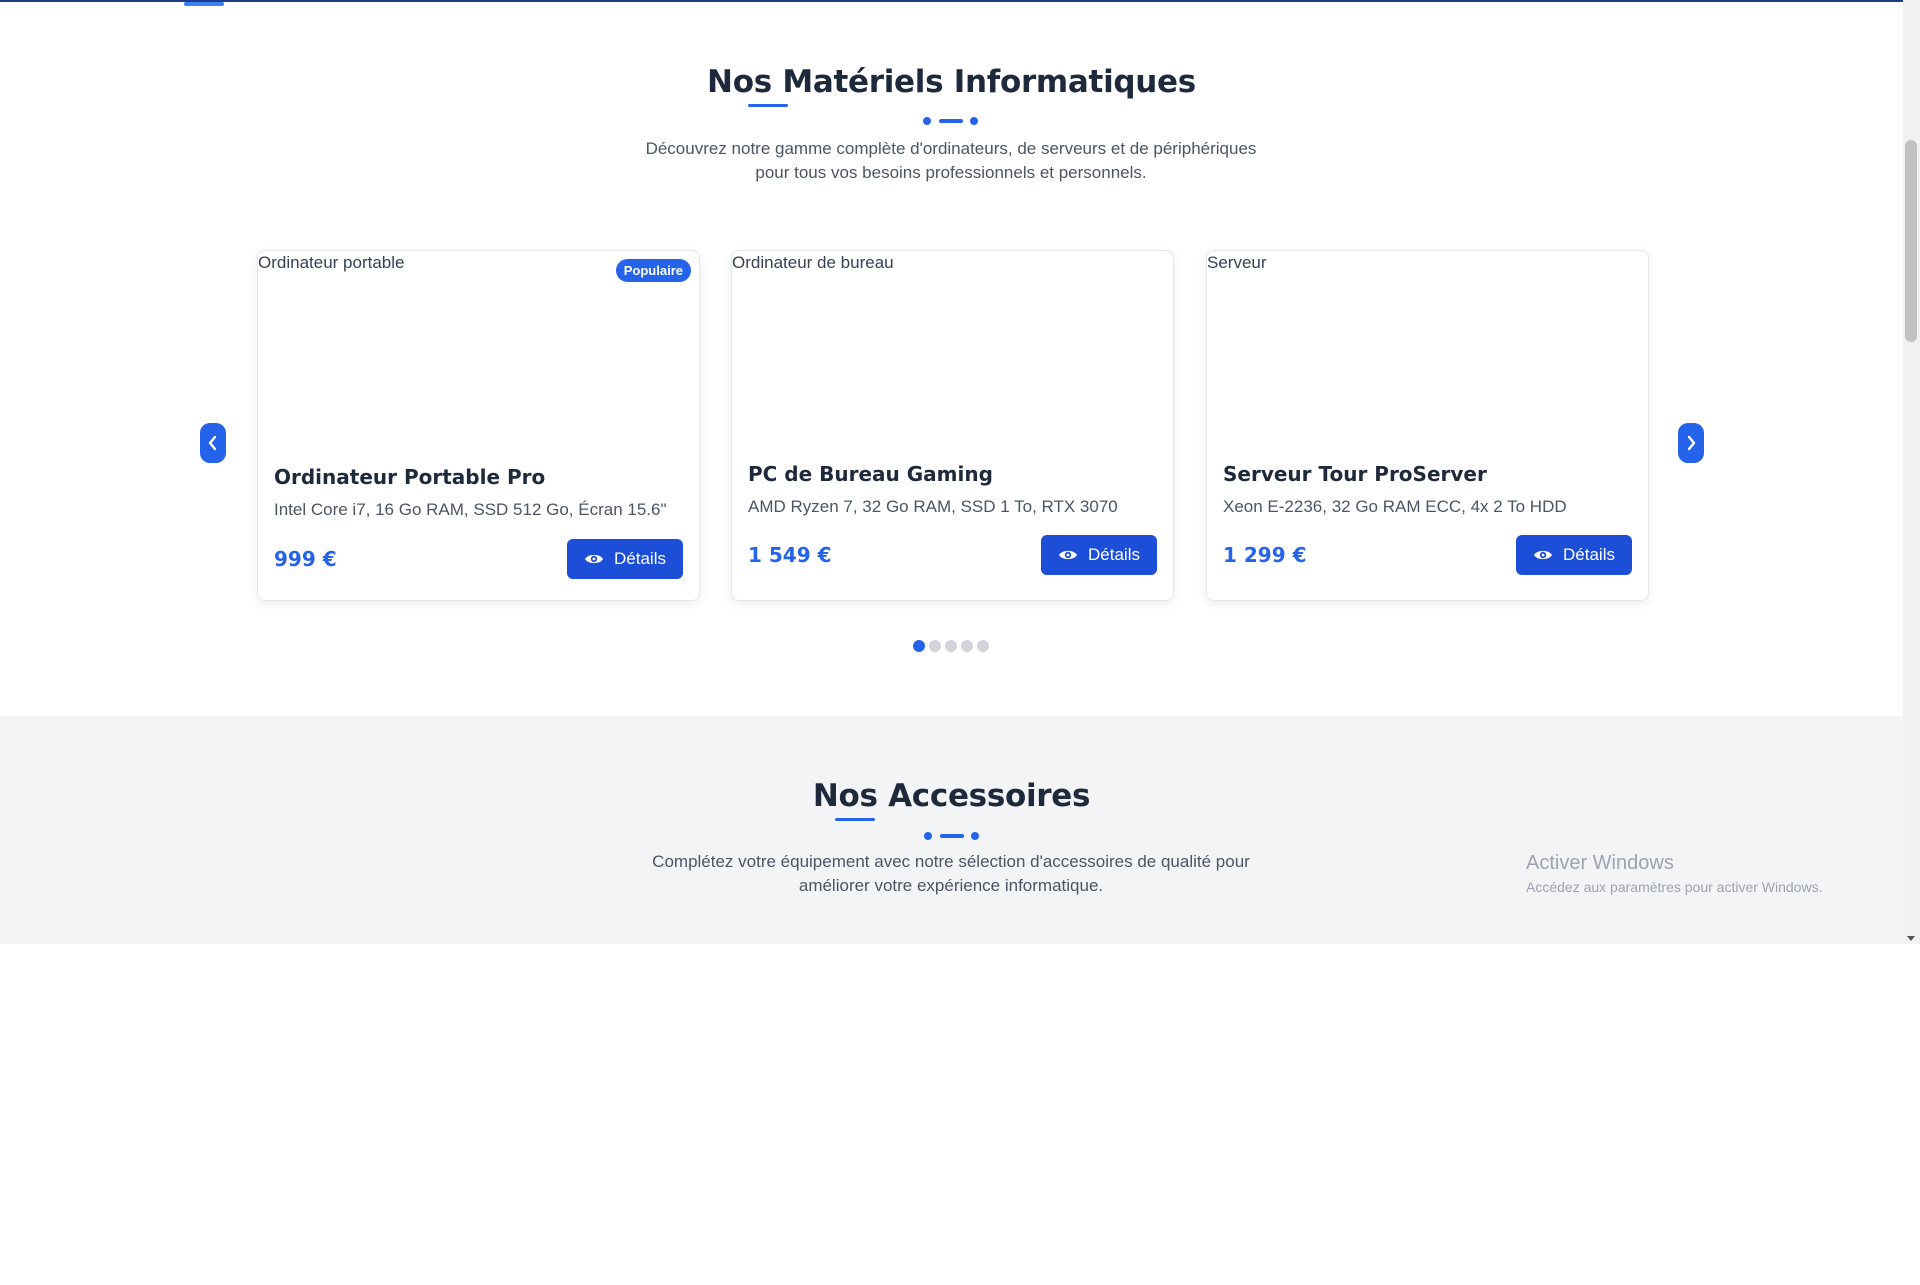 The width and height of the screenshot is (1920, 1285). Describe the element at coordinates (1395, 506) in the screenshot. I see `product-specs: Xeon E-2236, 32 Go RAM ECC, 4x 2 To HDD` at that location.